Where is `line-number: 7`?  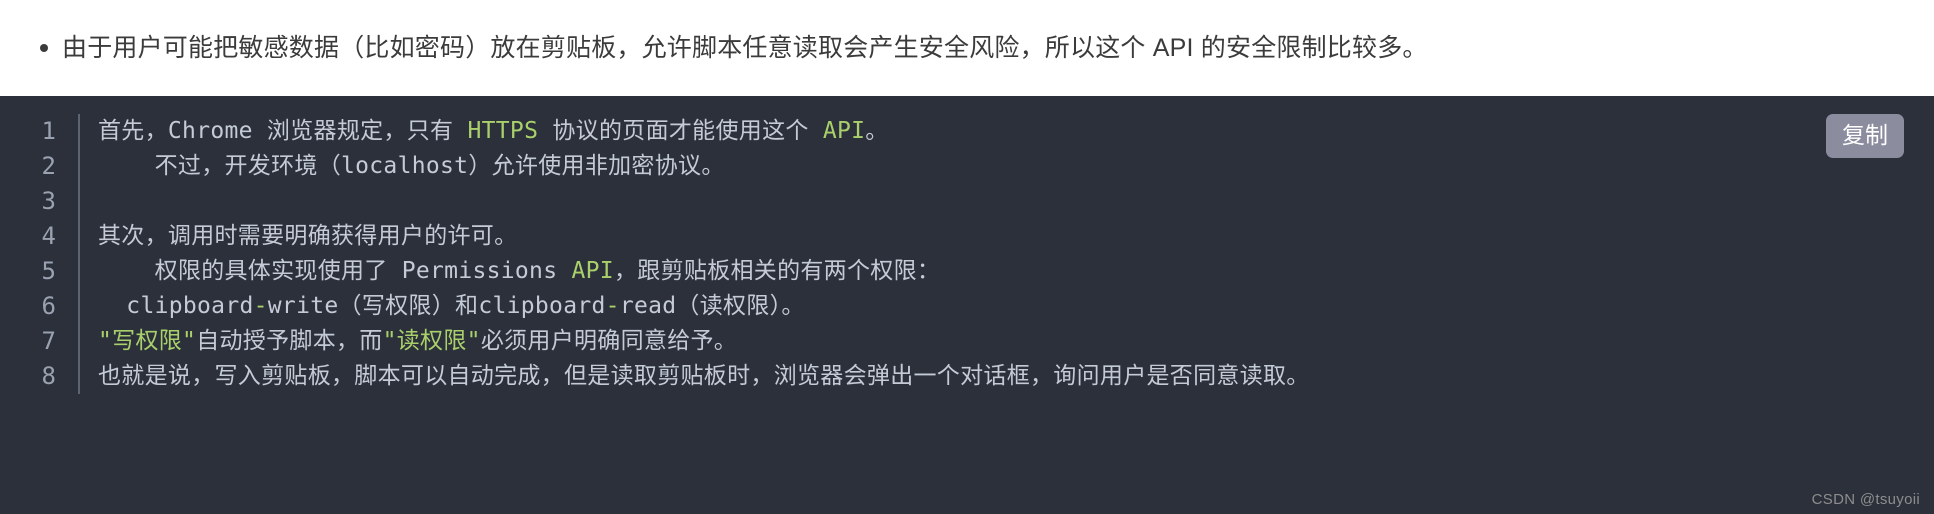
line-number: 7 is located at coordinates (48, 341).